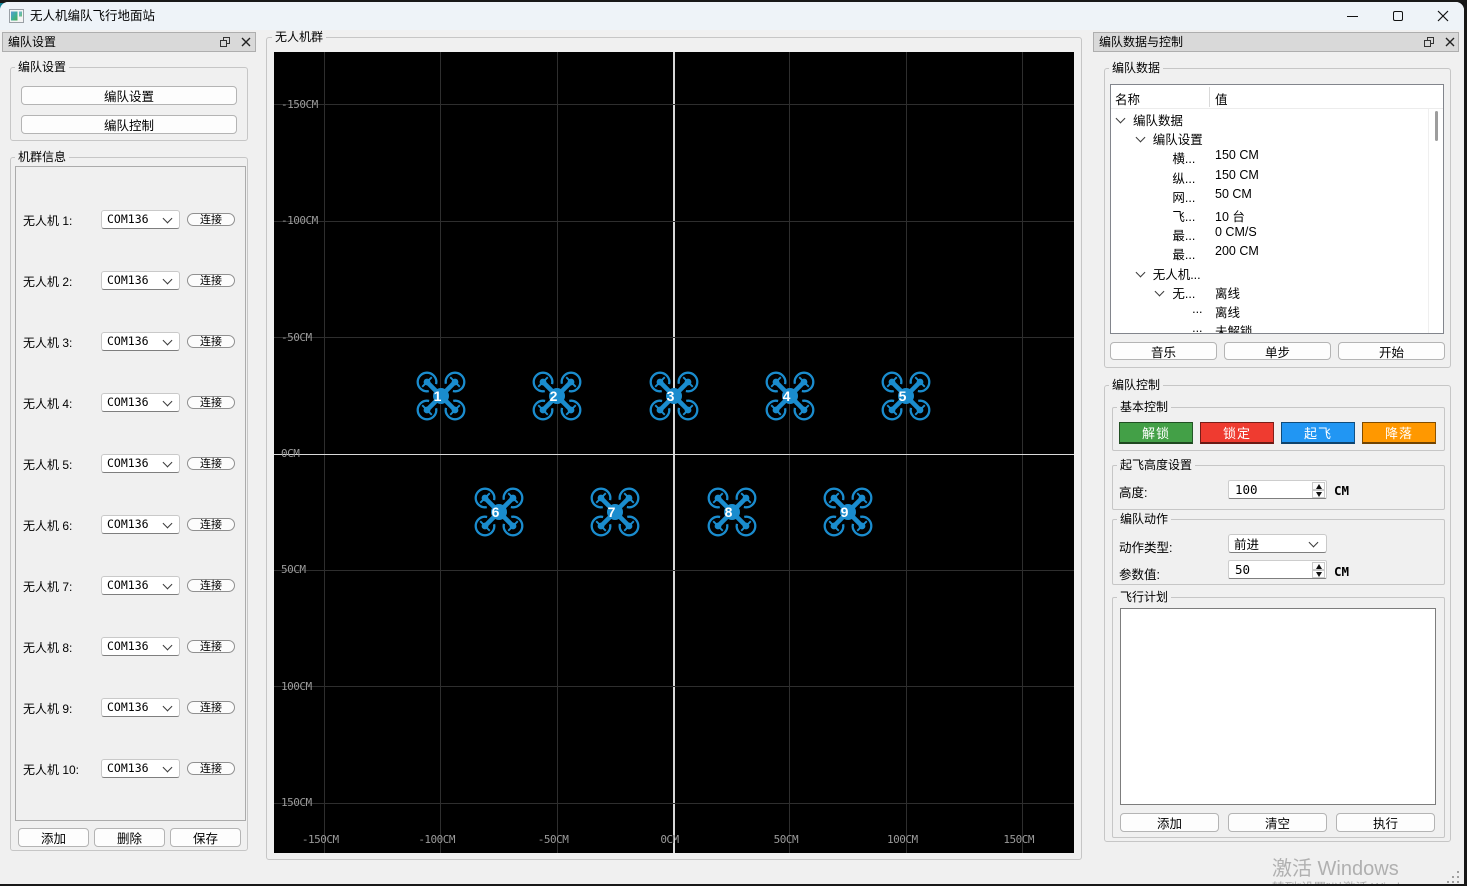 This screenshot has height=886, width=1467. I want to click on fleet-footer-button: 保存, so click(205, 837).